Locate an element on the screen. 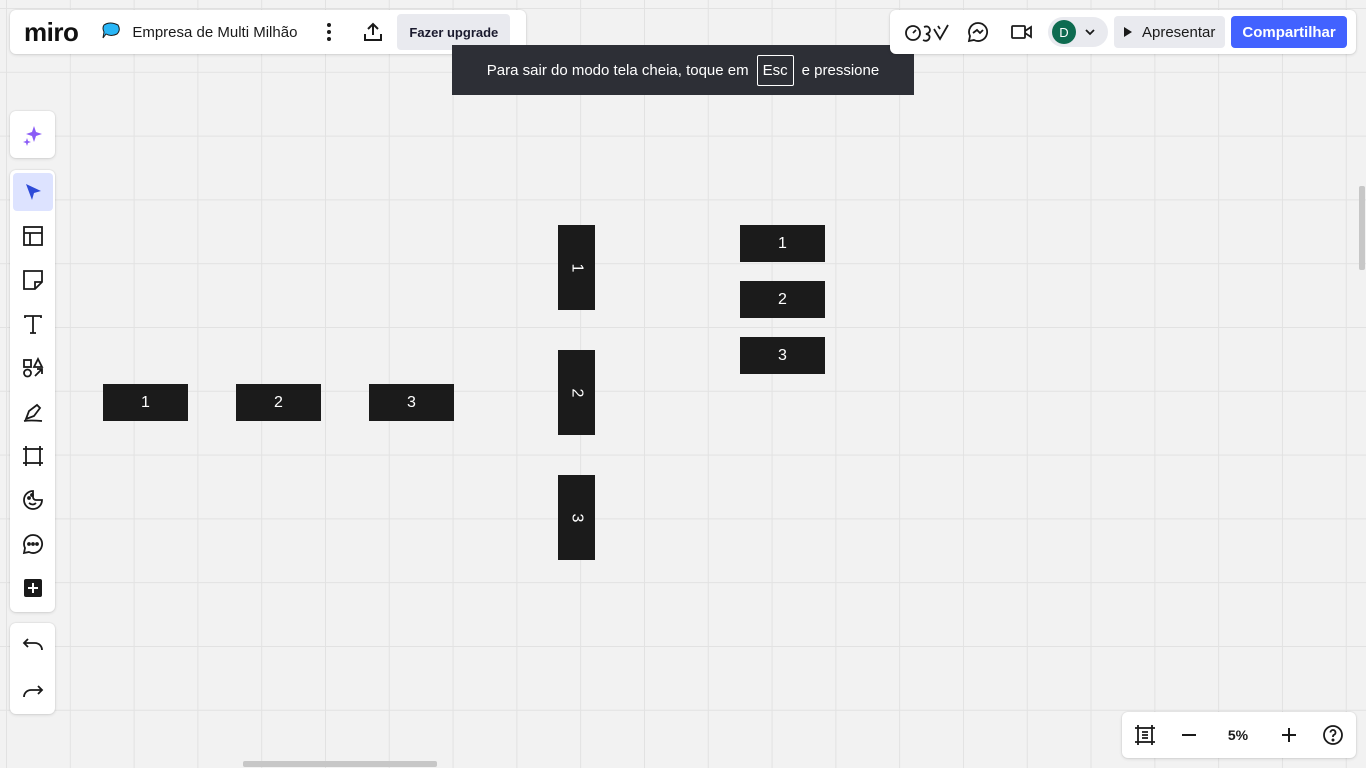 The image size is (1366, 768). shapes-tool is located at coordinates (32, 368).